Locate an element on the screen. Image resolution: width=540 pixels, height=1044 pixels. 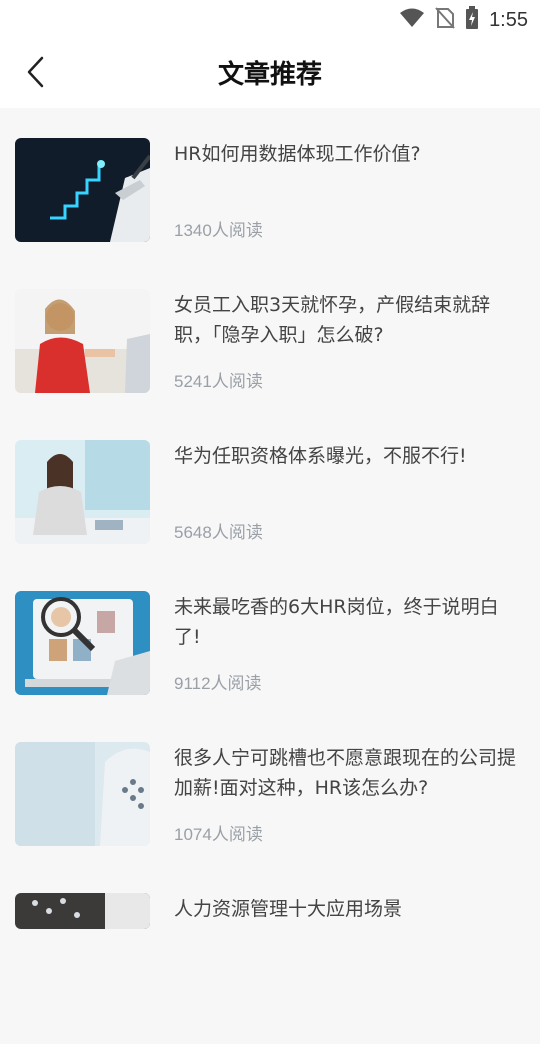
page-title: 文章推荐 is located at coordinates (269, 73).